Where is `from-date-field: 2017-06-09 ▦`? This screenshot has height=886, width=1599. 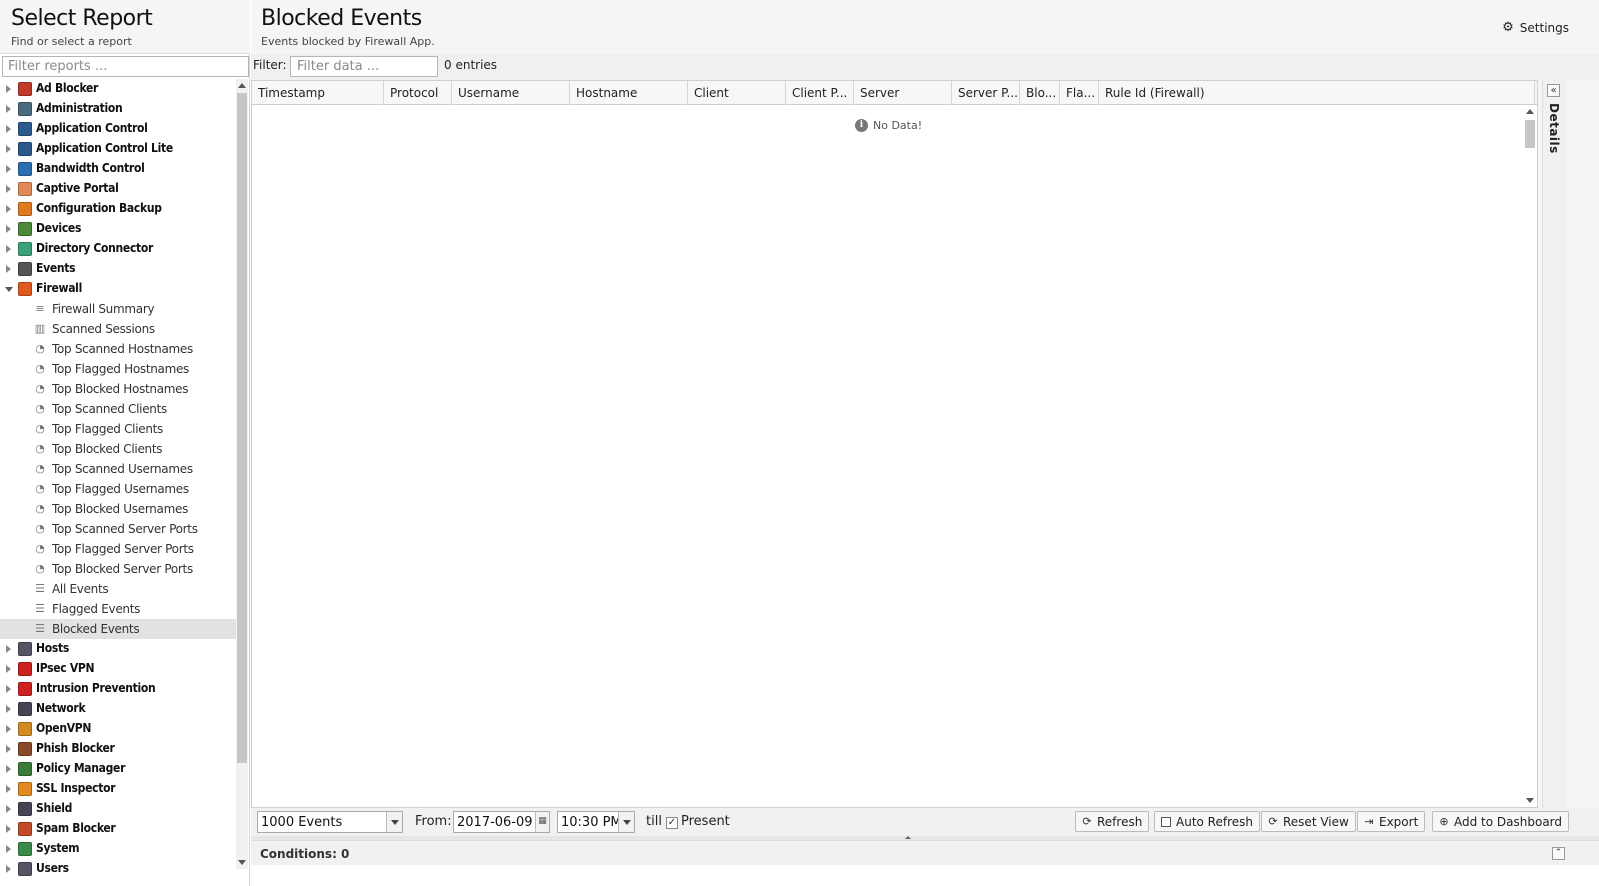 from-date-field: 2017-06-09 ▦ is located at coordinates (501, 822).